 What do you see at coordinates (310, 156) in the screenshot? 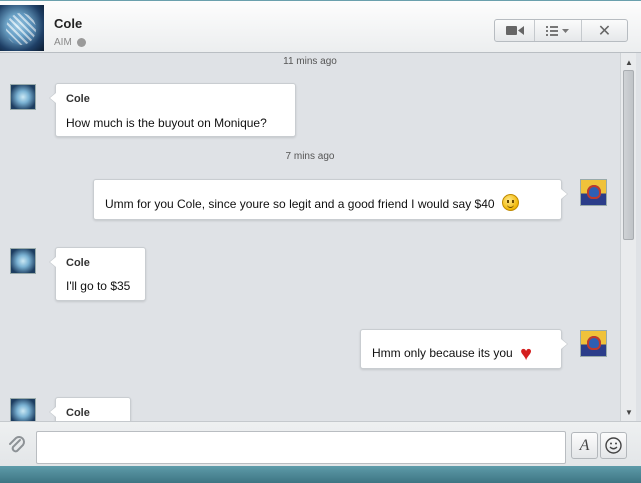
I see `timestamp: 7 mins ago` at bounding box center [310, 156].